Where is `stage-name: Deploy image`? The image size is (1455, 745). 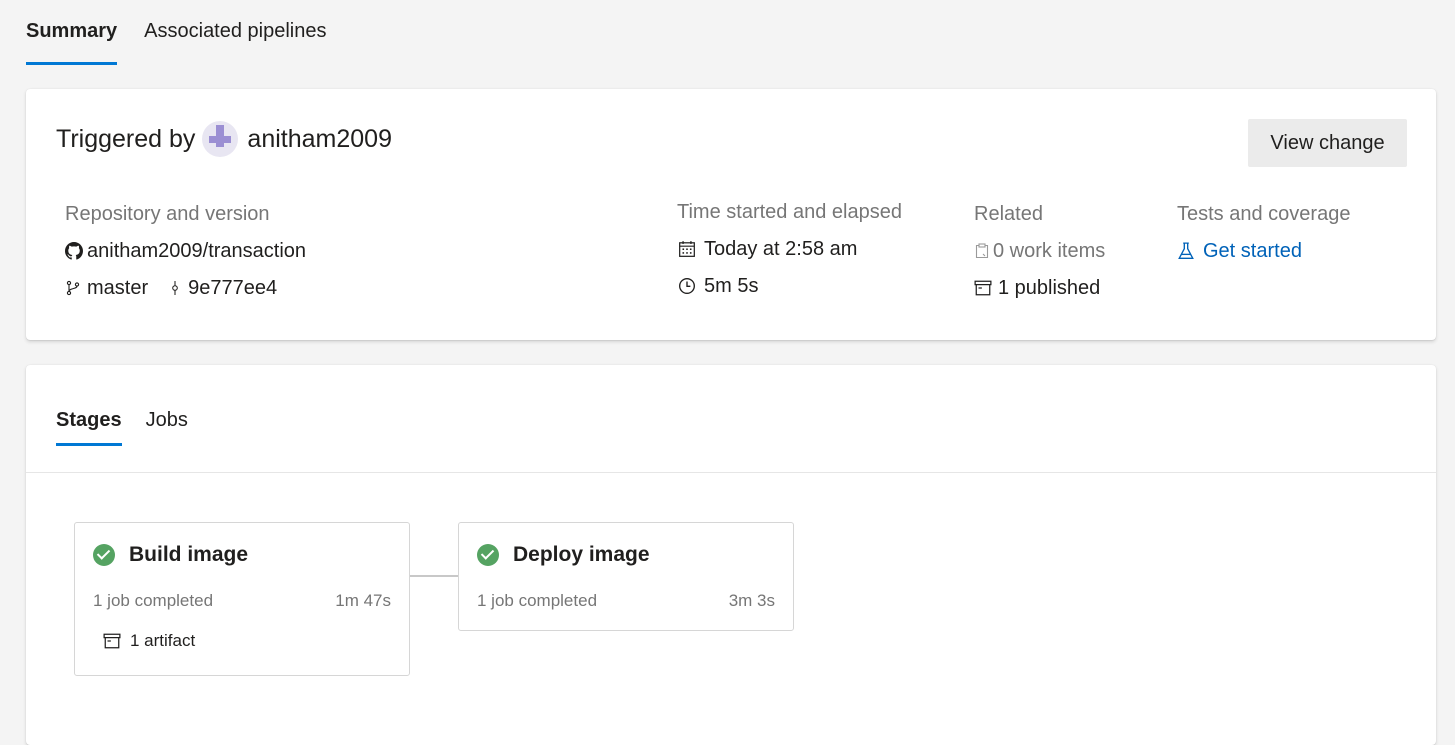
stage-name: Deploy image is located at coordinates (581, 554).